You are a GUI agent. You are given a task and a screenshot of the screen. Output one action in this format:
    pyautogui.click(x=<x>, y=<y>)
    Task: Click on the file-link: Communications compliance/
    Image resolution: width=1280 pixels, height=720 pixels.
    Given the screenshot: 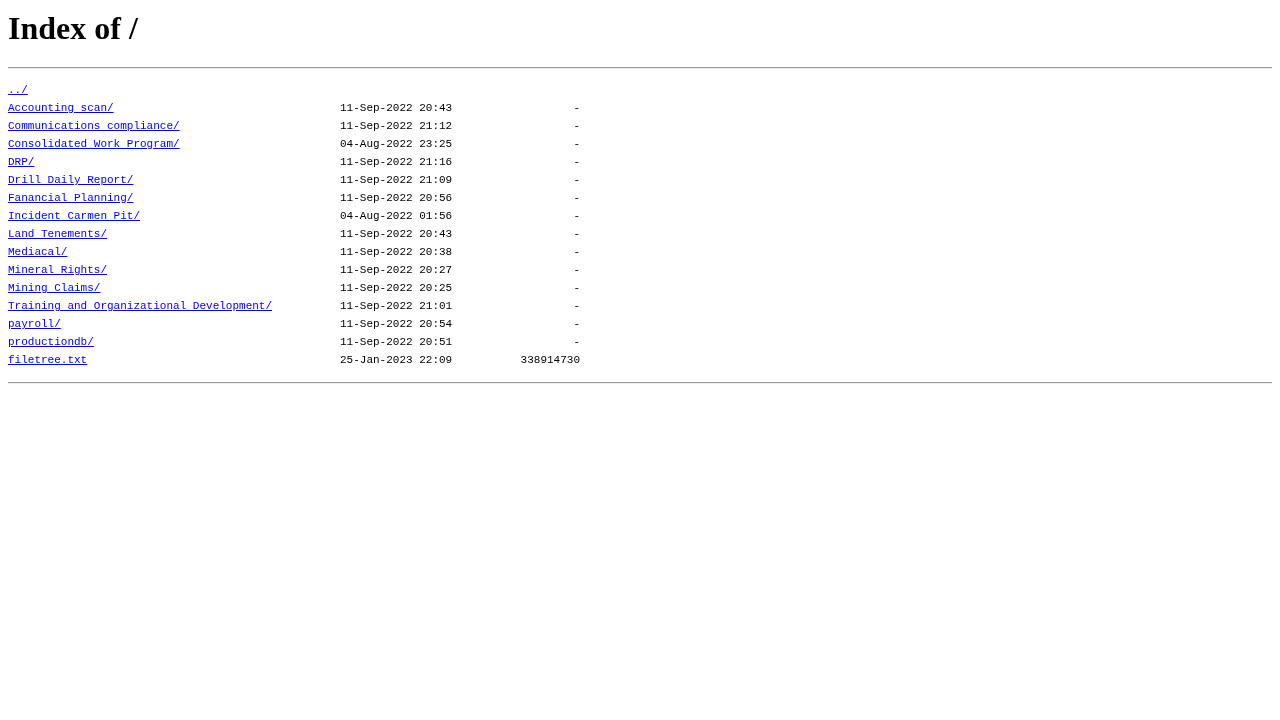 What is the action you would take?
    pyautogui.click(x=94, y=126)
    